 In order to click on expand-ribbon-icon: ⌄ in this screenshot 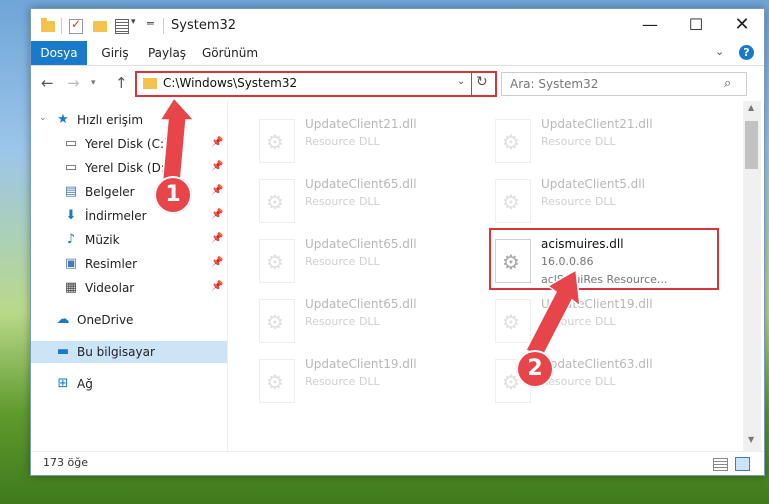, I will do `click(719, 51)`.